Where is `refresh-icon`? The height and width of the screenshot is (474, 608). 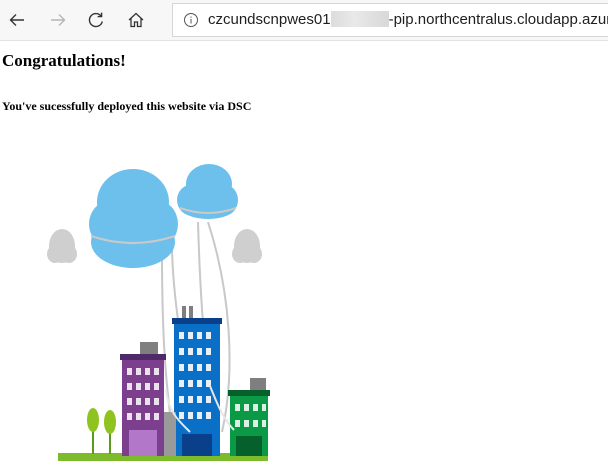 refresh-icon is located at coordinates (95, 20).